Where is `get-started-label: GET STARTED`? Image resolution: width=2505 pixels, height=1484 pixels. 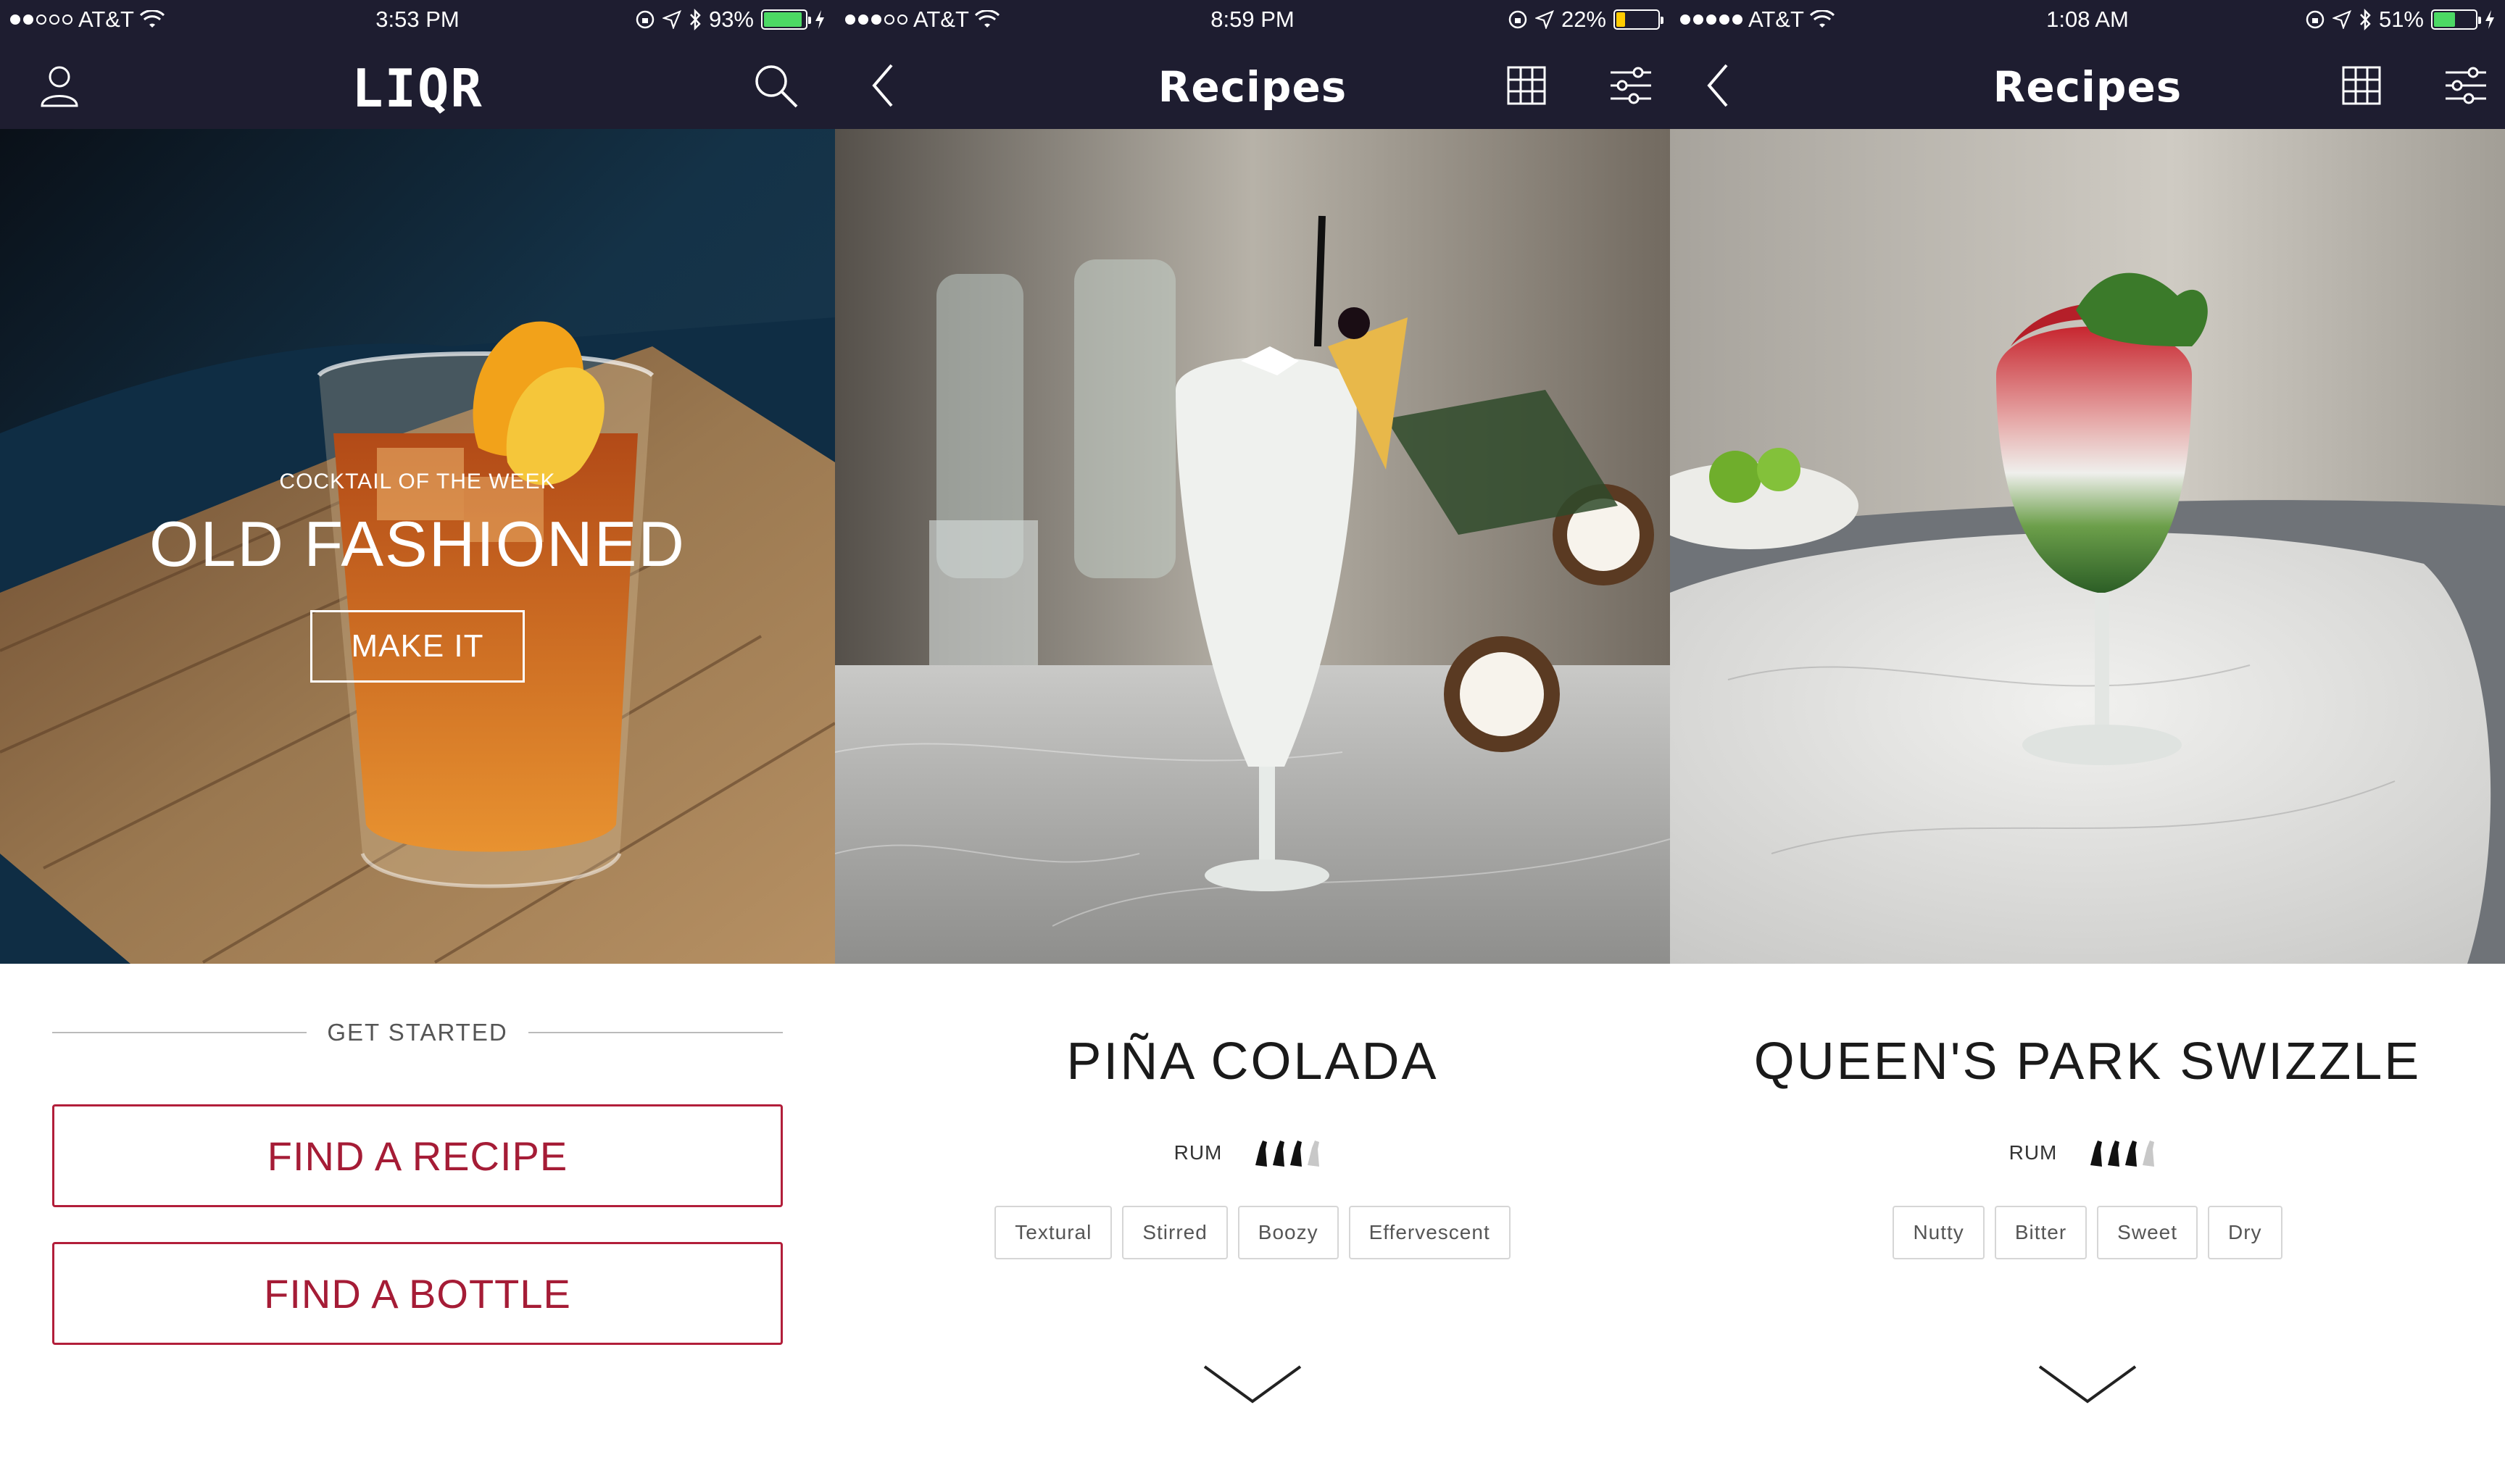 get-started-label: GET STARTED is located at coordinates (417, 1032).